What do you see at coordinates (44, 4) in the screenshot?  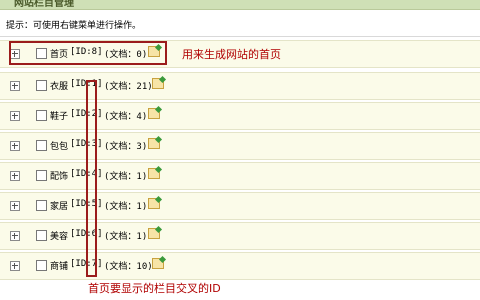 I see `panel-title: 网站栏目管理` at bounding box center [44, 4].